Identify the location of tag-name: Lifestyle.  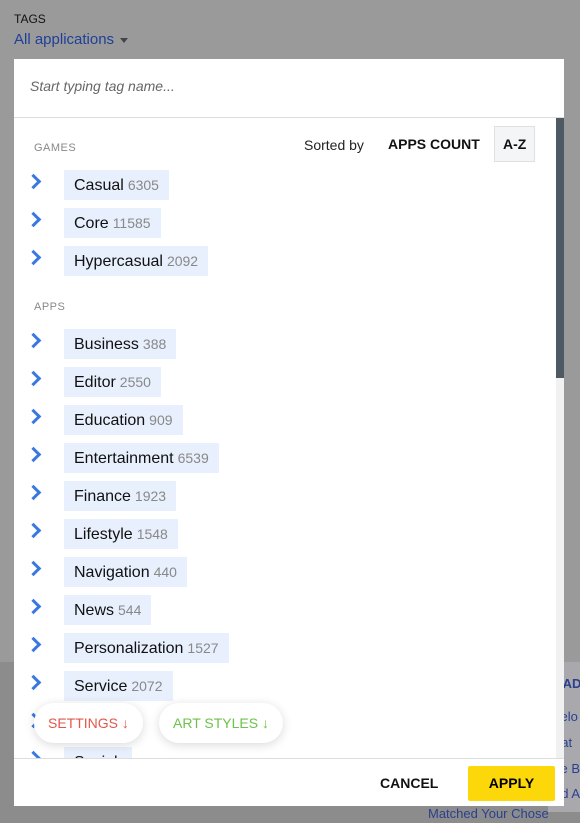
(103, 534).